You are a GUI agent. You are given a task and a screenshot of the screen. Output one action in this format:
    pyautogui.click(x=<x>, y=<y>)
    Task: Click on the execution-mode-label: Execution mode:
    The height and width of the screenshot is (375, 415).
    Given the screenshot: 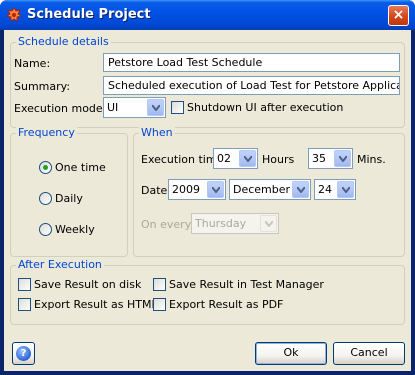 What is the action you would take?
    pyautogui.click(x=60, y=108)
    